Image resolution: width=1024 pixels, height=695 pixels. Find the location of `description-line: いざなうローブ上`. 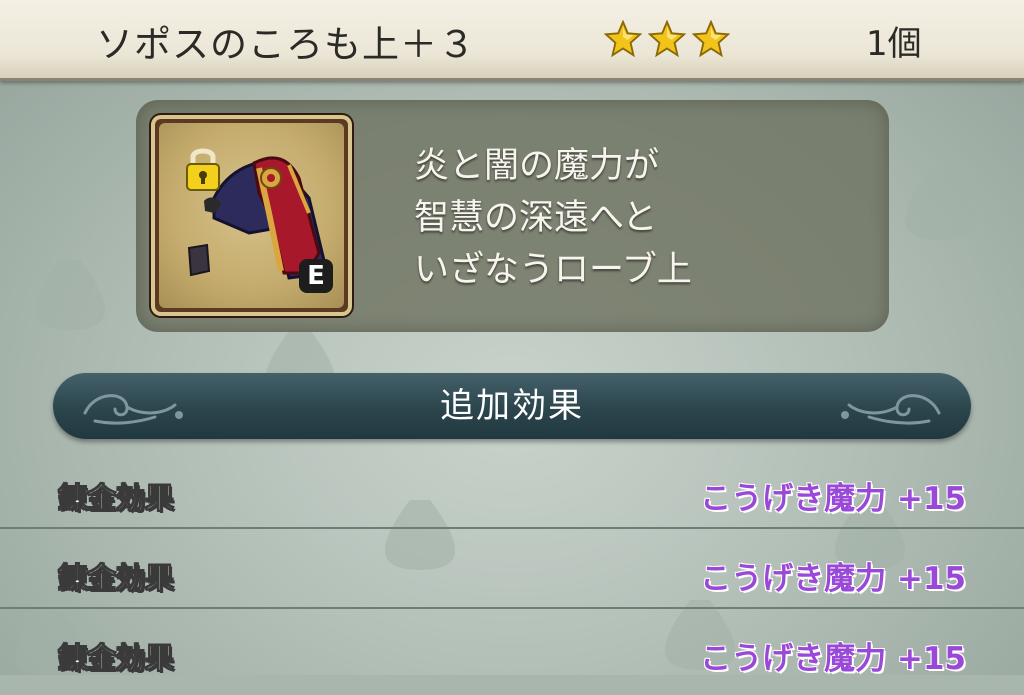

description-line: いざなうローブ上 is located at coordinates (553, 270).